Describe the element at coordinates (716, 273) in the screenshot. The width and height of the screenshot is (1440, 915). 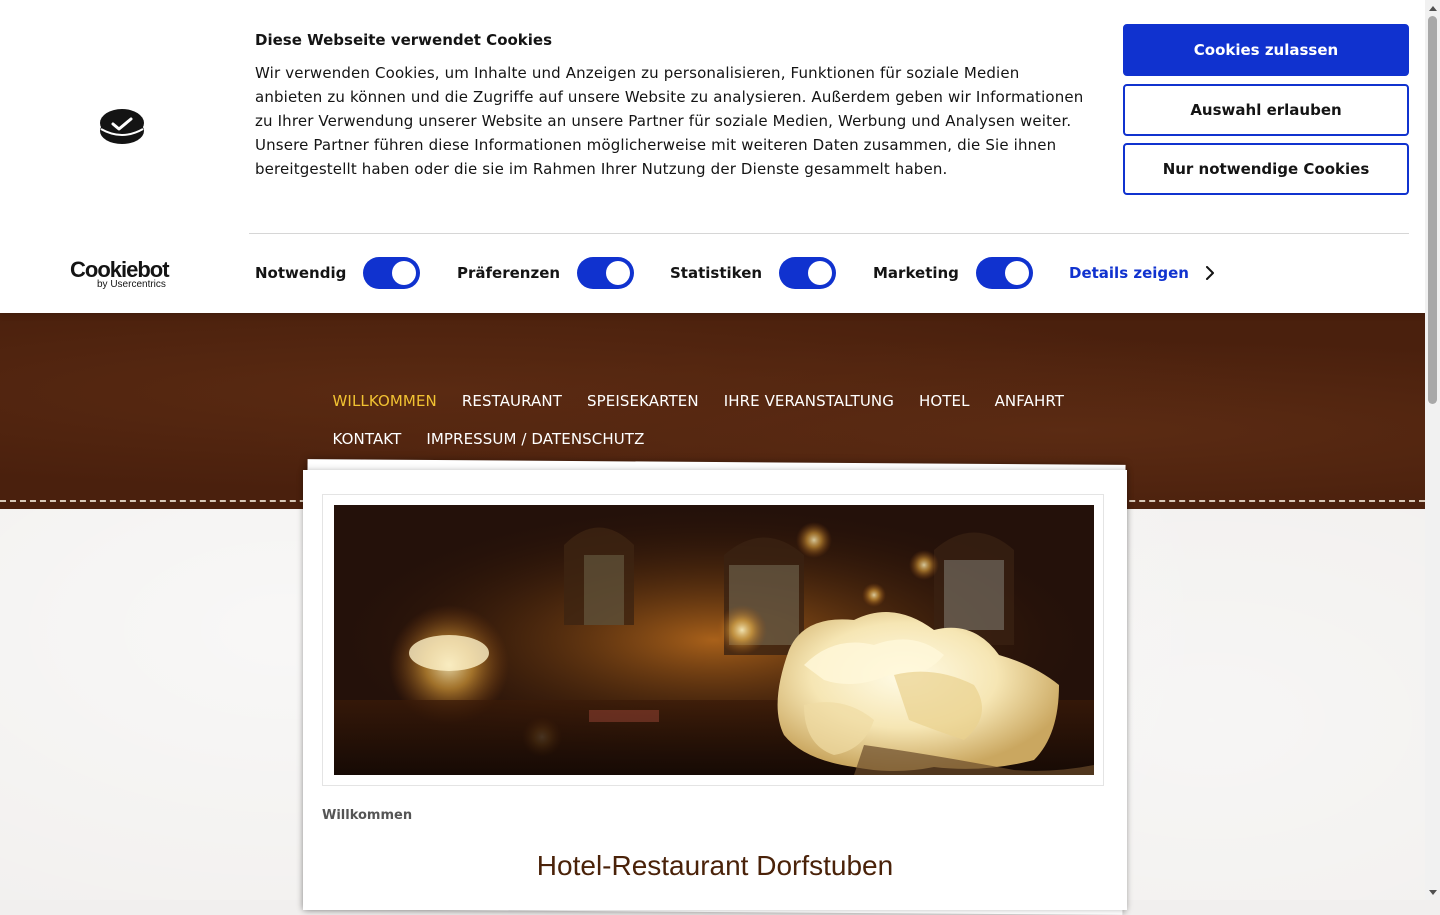
I see `toggle-label-statistiken: Statistiken` at that location.